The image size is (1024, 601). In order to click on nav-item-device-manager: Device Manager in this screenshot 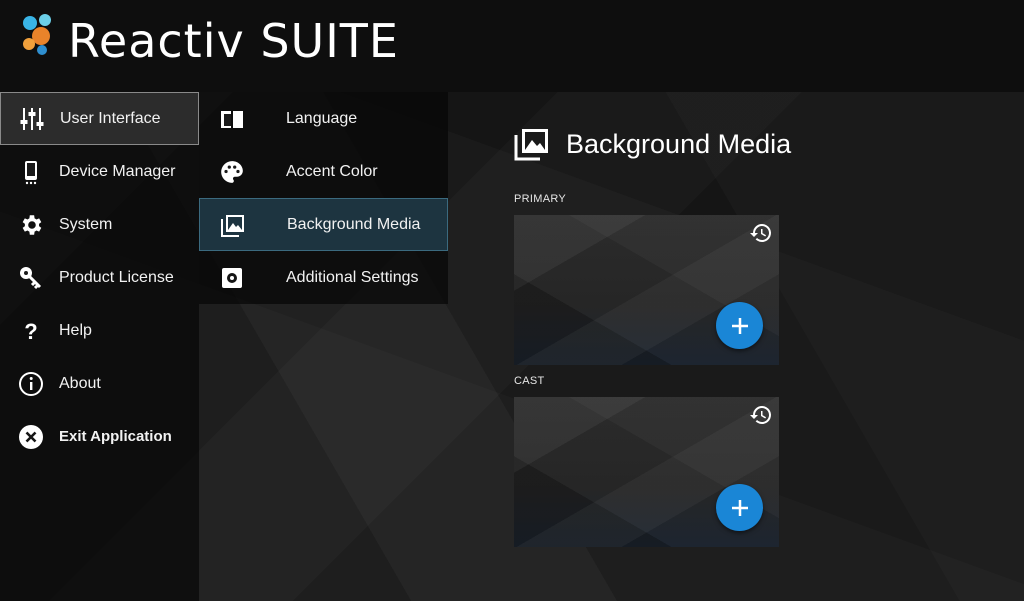, I will do `click(99, 171)`.